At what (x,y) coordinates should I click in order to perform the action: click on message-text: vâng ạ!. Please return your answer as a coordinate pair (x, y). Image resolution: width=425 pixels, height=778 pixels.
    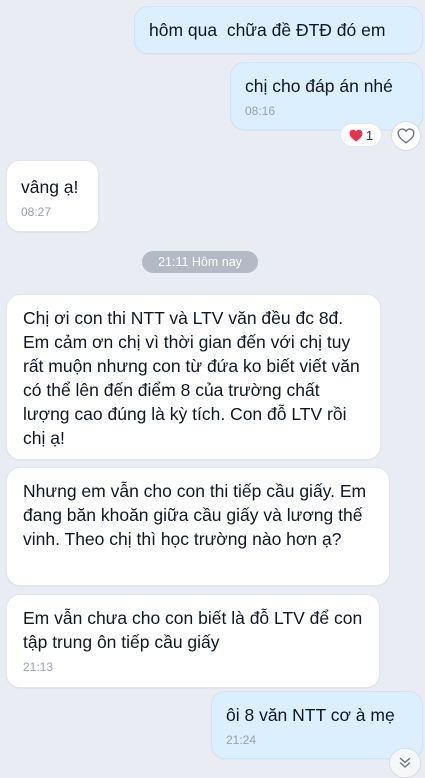
    Looking at the image, I should click on (50, 187).